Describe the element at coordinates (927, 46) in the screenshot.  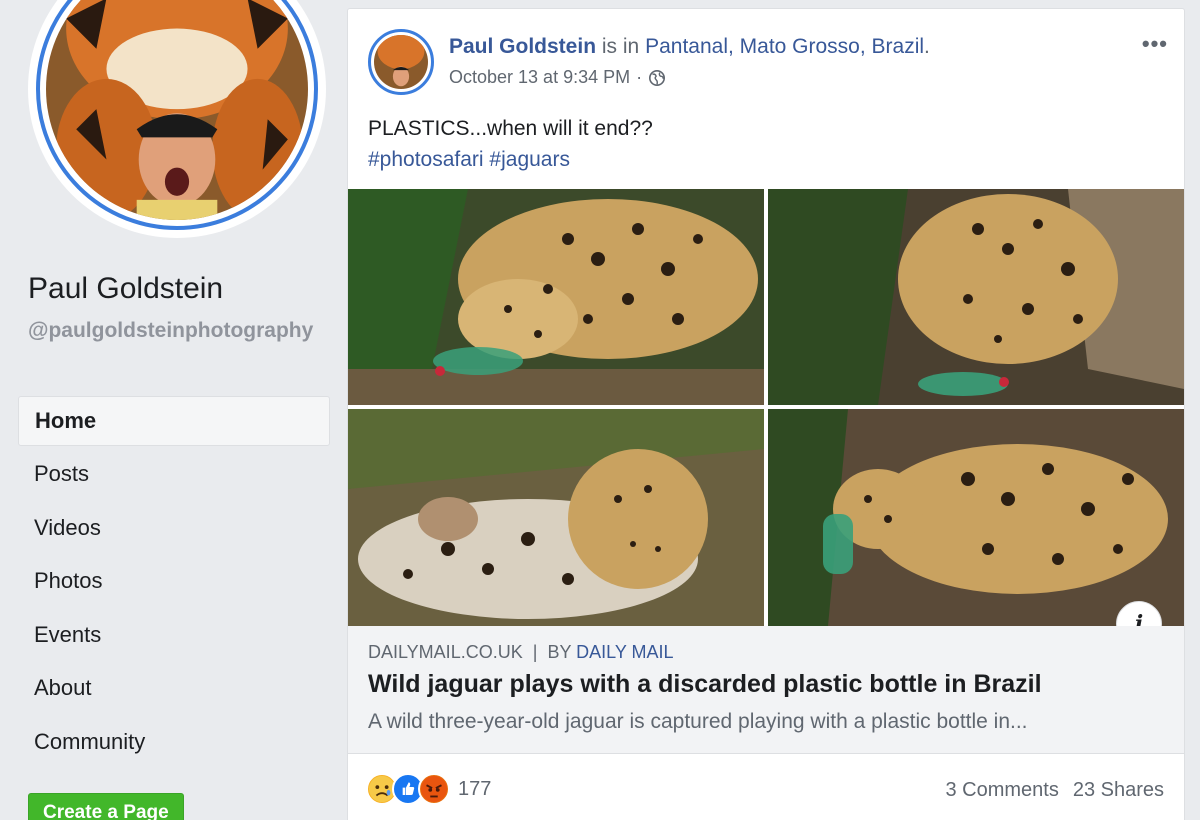
I see `location-period: .` at that location.